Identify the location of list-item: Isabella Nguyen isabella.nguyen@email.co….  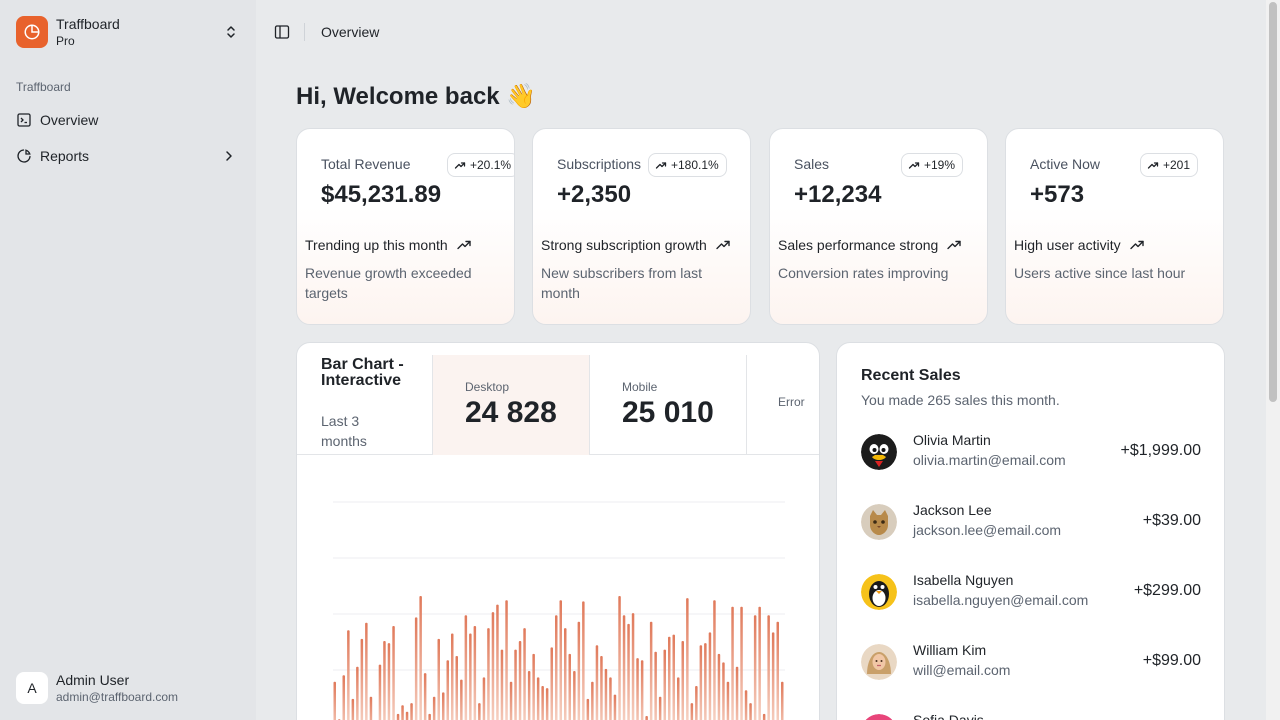
(1031, 592).